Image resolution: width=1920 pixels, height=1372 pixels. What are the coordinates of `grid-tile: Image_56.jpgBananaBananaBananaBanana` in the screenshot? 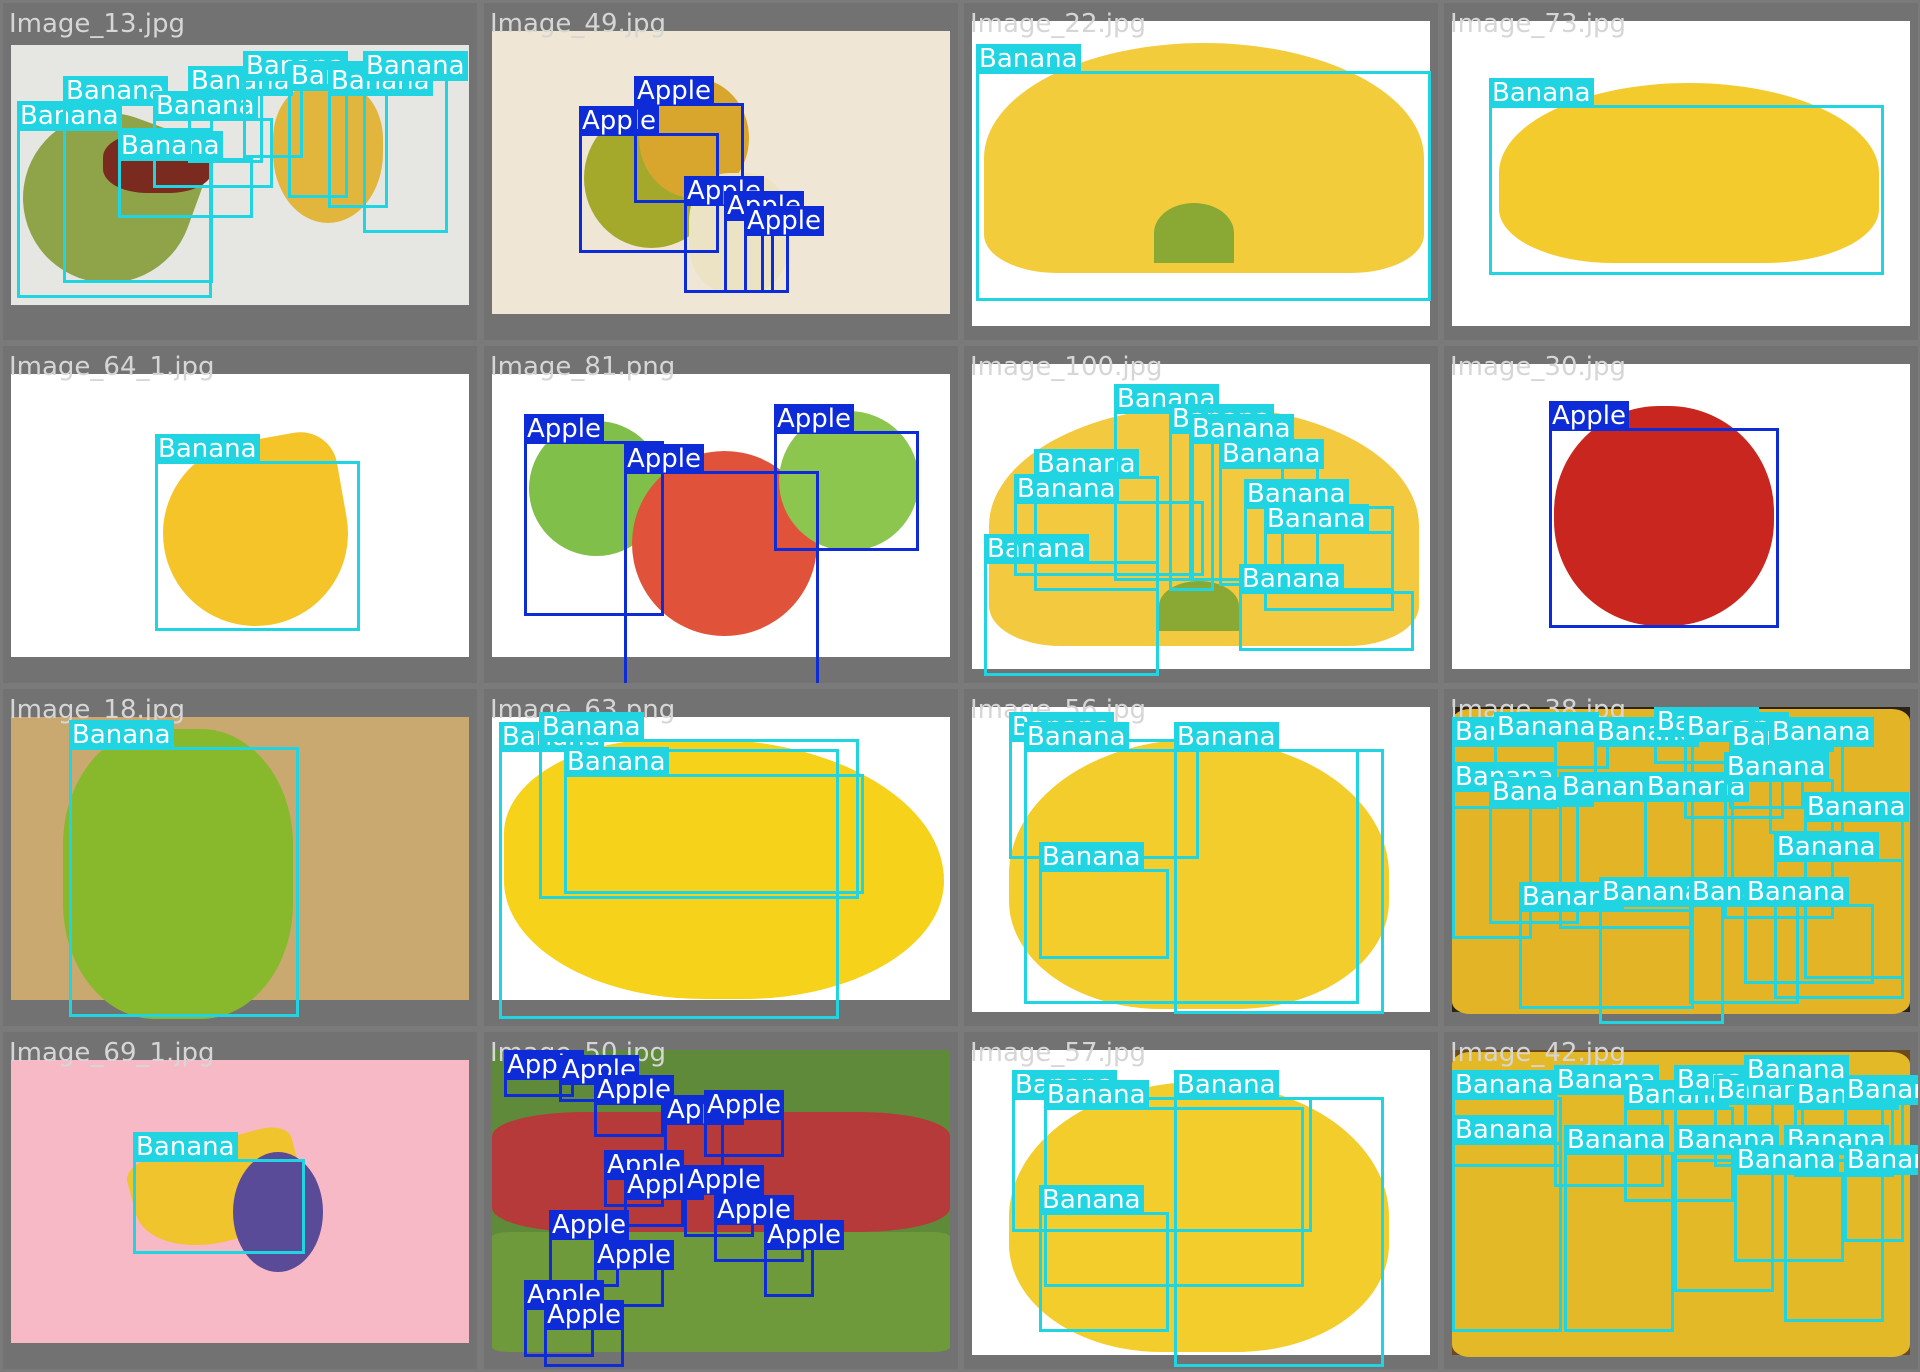 It's located at (1201, 857).